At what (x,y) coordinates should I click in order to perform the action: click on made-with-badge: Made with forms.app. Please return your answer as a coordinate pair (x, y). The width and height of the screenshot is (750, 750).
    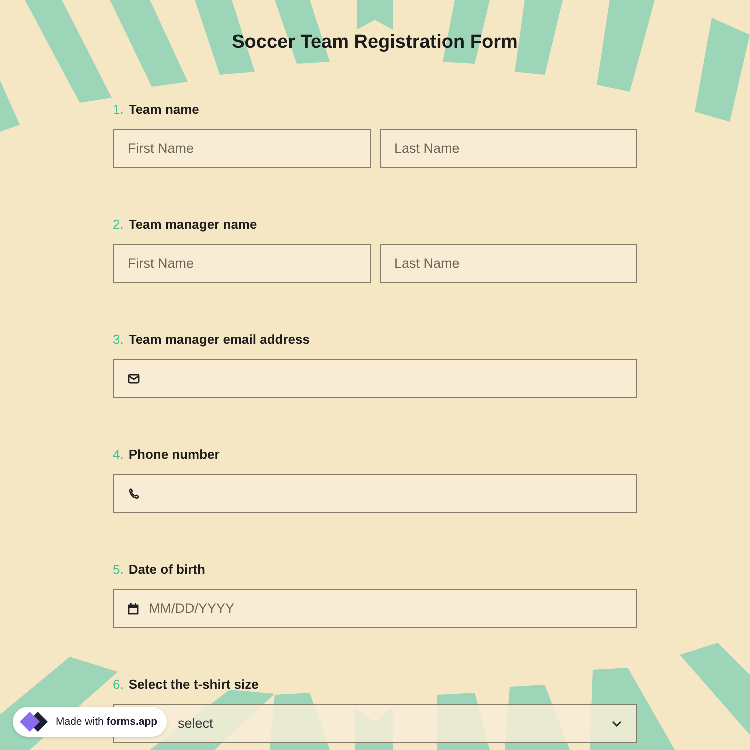
    Looking at the image, I should click on (90, 722).